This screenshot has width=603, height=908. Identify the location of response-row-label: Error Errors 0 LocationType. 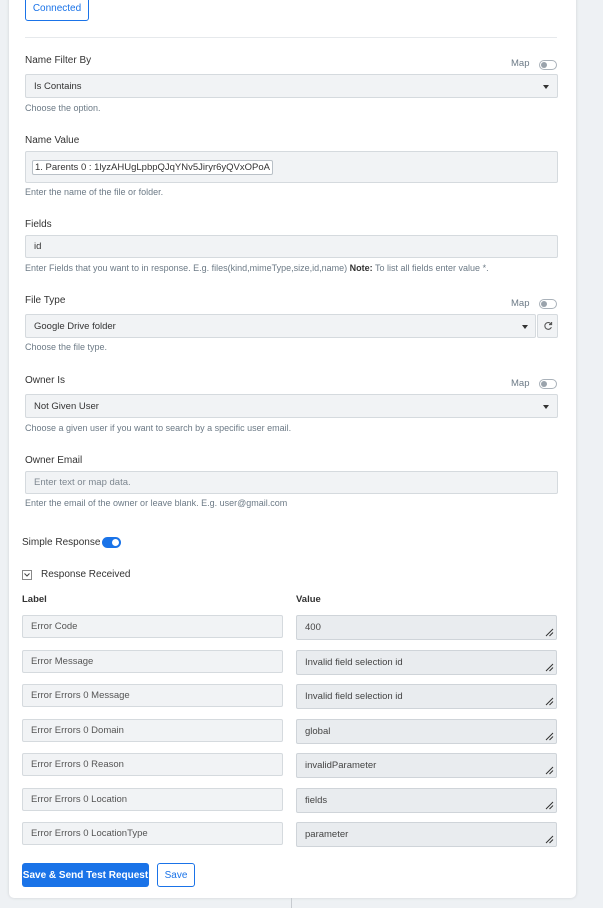
(89, 833).